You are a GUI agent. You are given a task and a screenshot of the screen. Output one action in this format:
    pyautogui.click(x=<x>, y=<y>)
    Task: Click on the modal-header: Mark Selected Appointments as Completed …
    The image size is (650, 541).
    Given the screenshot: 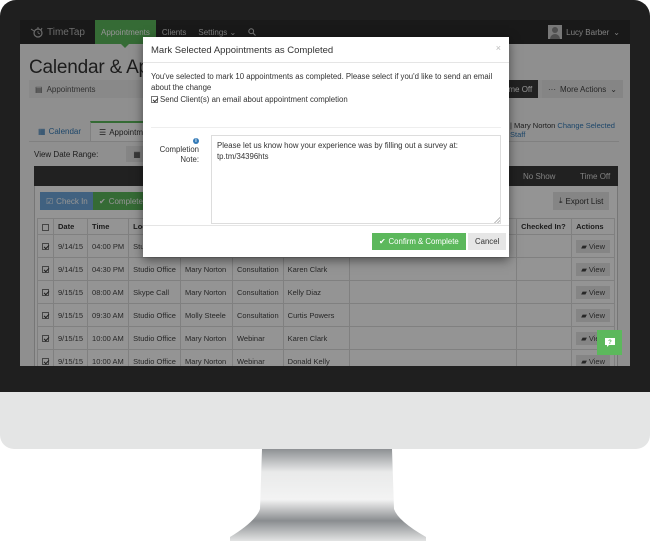 What is the action you would take?
    pyautogui.click(x=326, y=50)
    